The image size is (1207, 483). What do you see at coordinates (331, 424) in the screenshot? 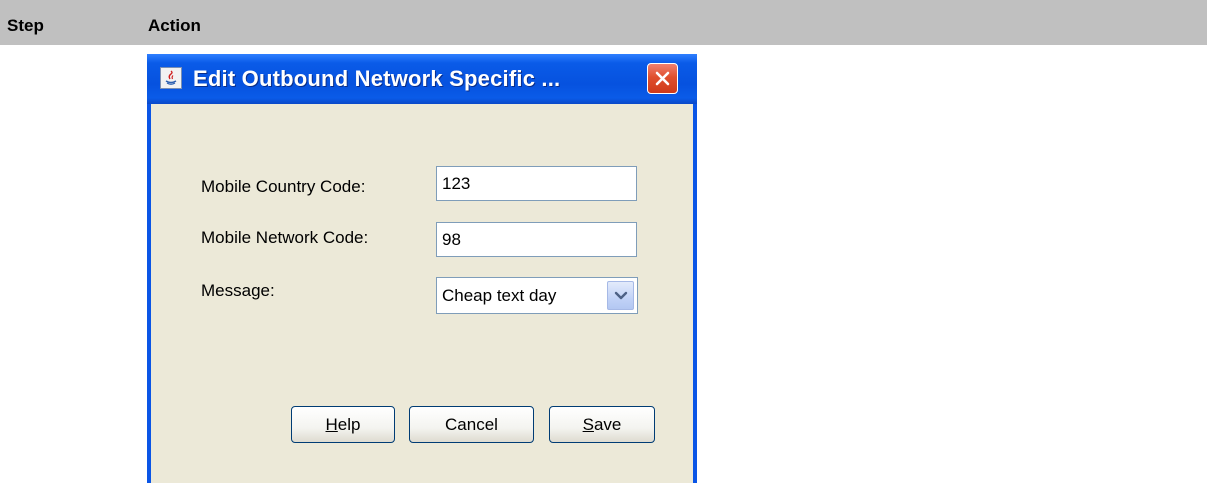
I see `help-mnemonic: H` at bounding box center [331, 424].